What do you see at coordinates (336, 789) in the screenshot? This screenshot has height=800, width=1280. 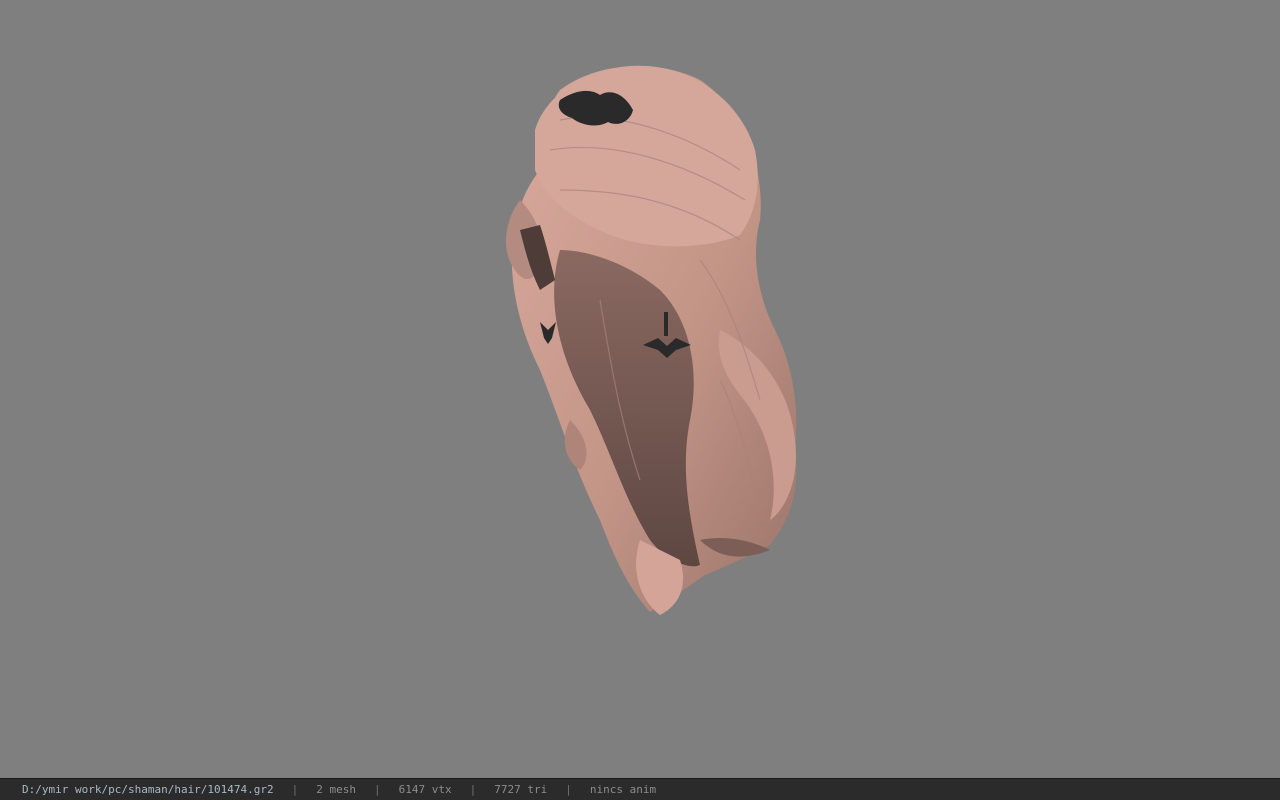 I see `mesh-count: 2 mesh` at bounding box center [336, 789].